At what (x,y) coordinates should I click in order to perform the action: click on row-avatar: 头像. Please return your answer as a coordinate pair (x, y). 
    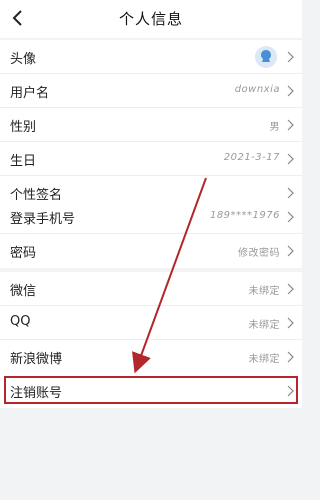
    Looking at the image, I should click on (151, 57).